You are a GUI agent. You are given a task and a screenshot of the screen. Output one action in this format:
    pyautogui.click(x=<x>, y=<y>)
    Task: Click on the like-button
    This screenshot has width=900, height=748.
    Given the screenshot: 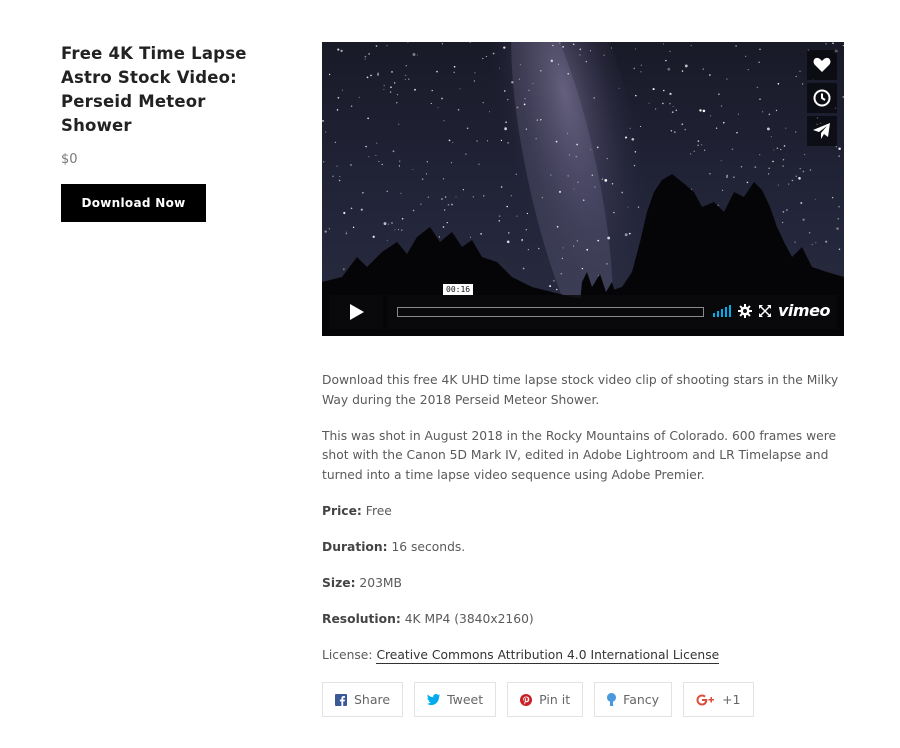 What is the action you would take?
    pyautogui.click(x=822, y=65)
    